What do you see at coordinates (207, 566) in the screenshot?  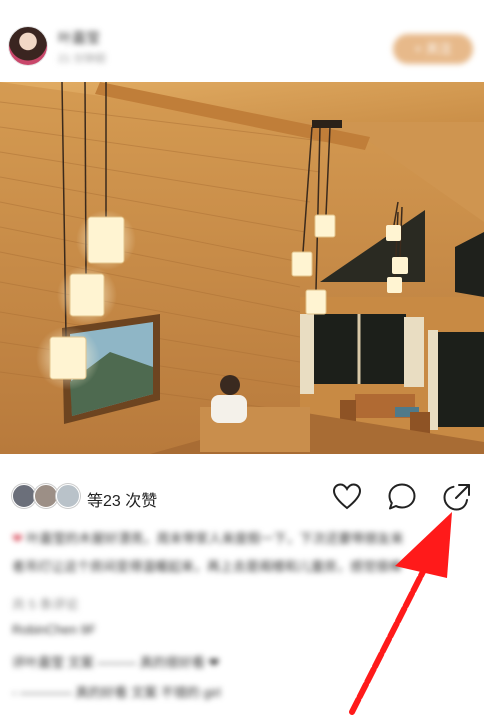 I see `caption-line-2: 者吊灯让这个房间变得温暖起来，再上去是阁楼和儿童房，感觉很棒` at bounding box center [207, 566].